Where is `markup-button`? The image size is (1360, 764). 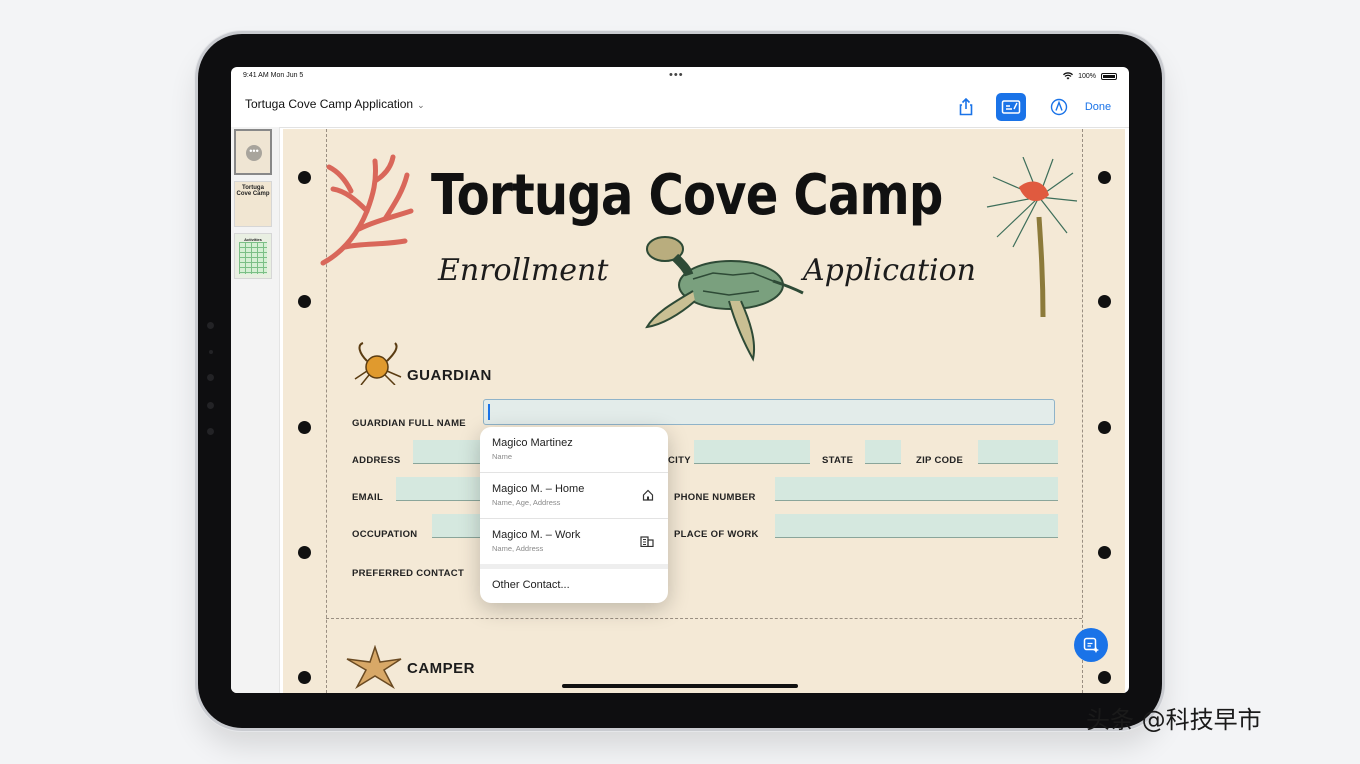 markup-button is located at coordinates (1059, 107).